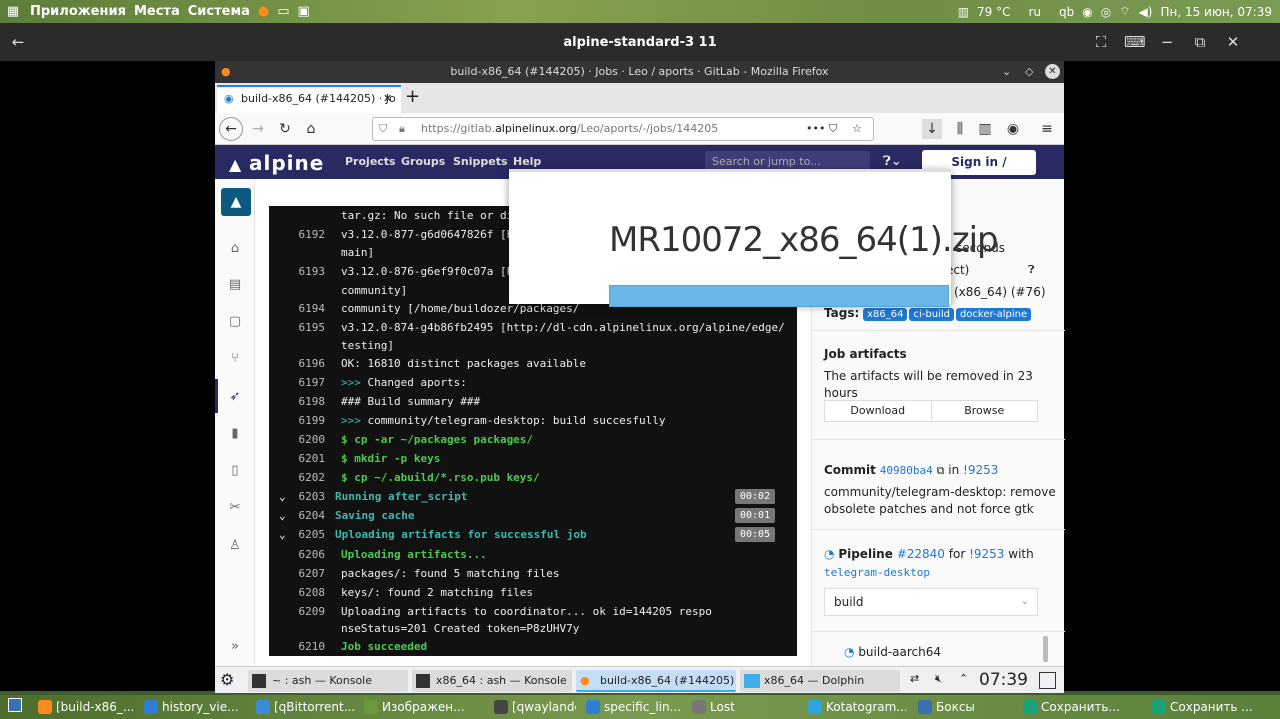  I want to click on log-line-number: 6194, so click(310, 308).